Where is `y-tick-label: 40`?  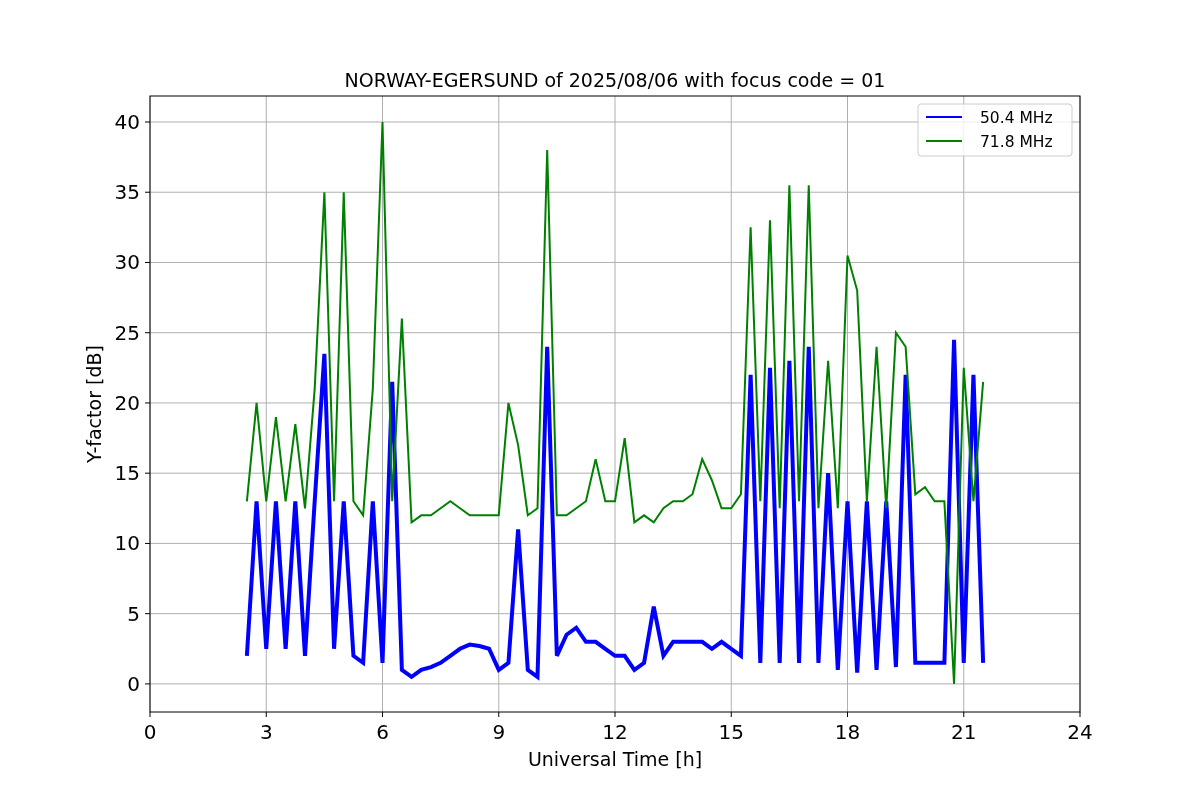
y-tick-label: 40 is located at coordinates (127, 122).